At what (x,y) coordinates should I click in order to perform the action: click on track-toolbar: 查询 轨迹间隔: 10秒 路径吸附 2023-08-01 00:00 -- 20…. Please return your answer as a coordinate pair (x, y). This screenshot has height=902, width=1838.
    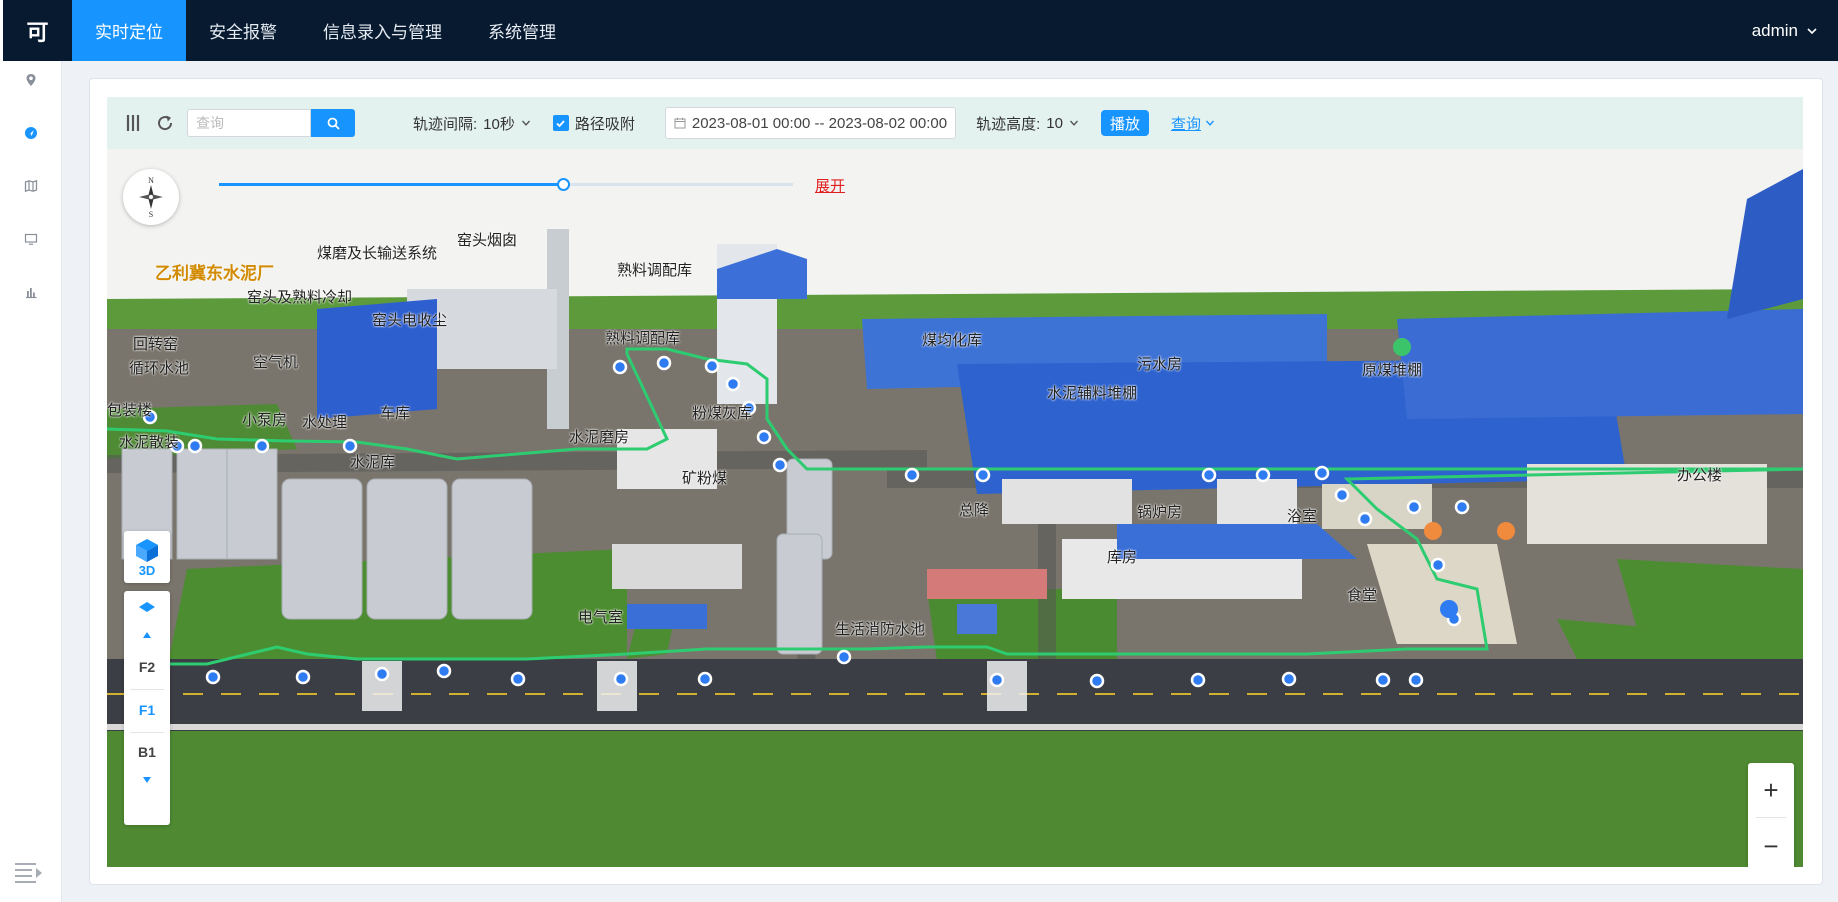
    Looking at the image, I should click on (955, 123).